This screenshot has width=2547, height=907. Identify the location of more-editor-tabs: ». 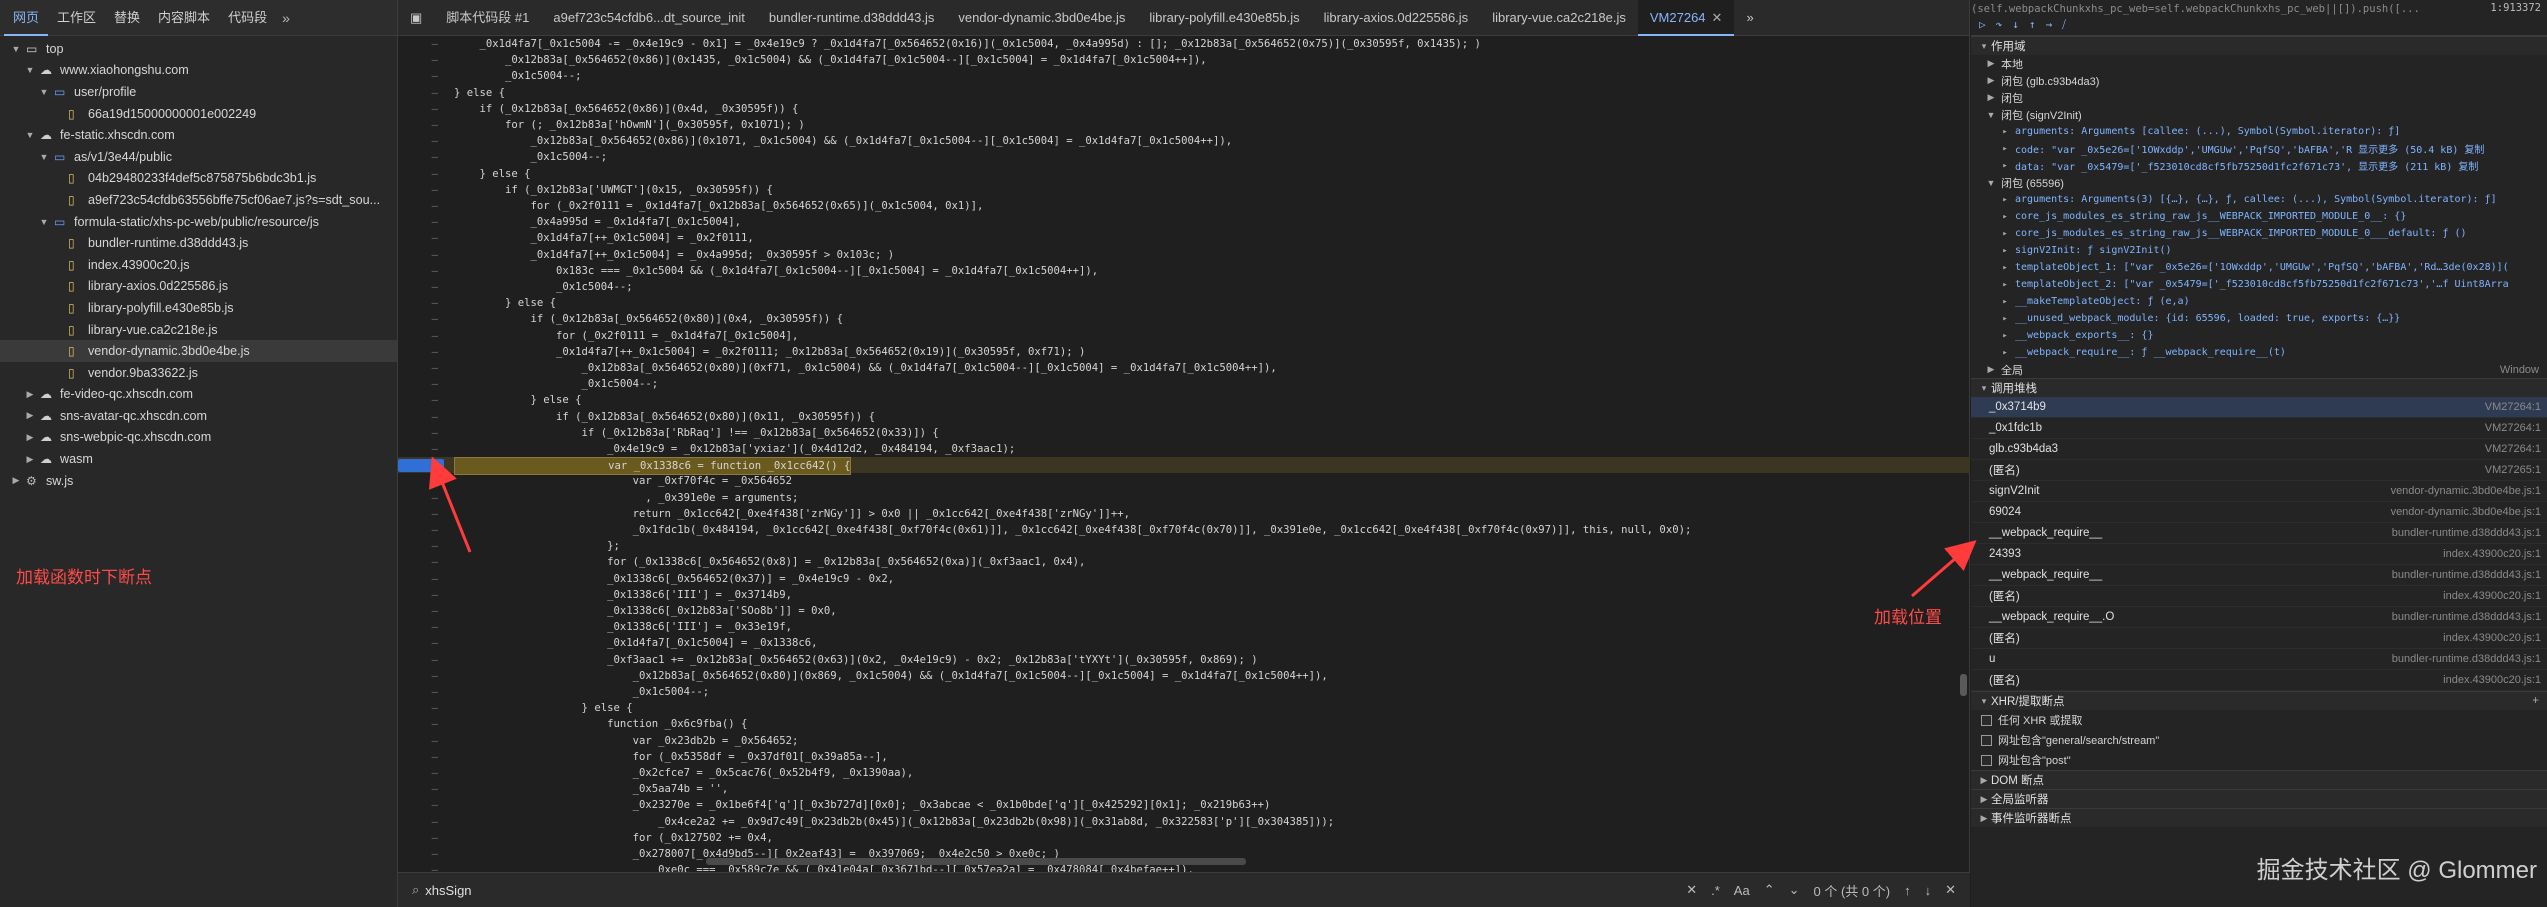
(1749, 18).